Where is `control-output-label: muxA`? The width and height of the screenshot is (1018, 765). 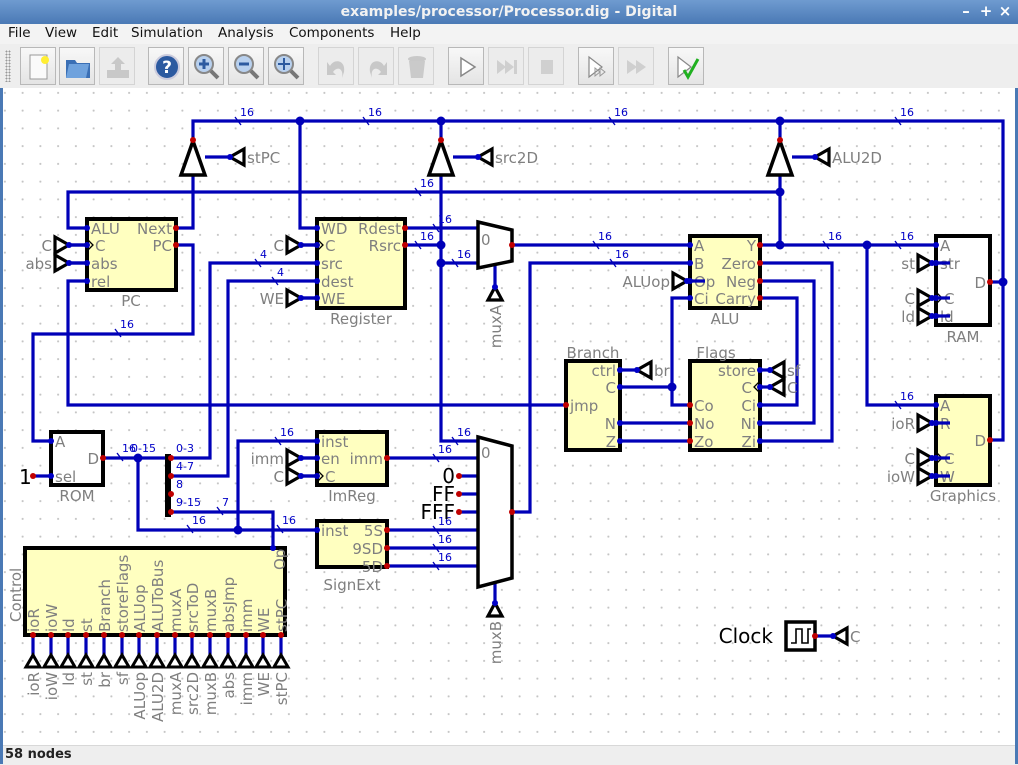 control-output-label: muxA is located at coordinates (176, 693).